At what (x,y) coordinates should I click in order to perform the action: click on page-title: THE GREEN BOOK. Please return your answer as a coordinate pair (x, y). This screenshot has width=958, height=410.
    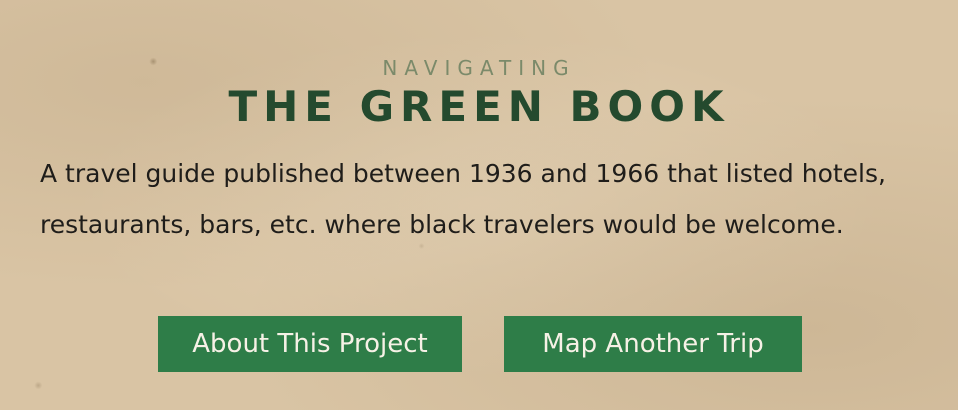
    Looking at the image, I should click on (479, 106).